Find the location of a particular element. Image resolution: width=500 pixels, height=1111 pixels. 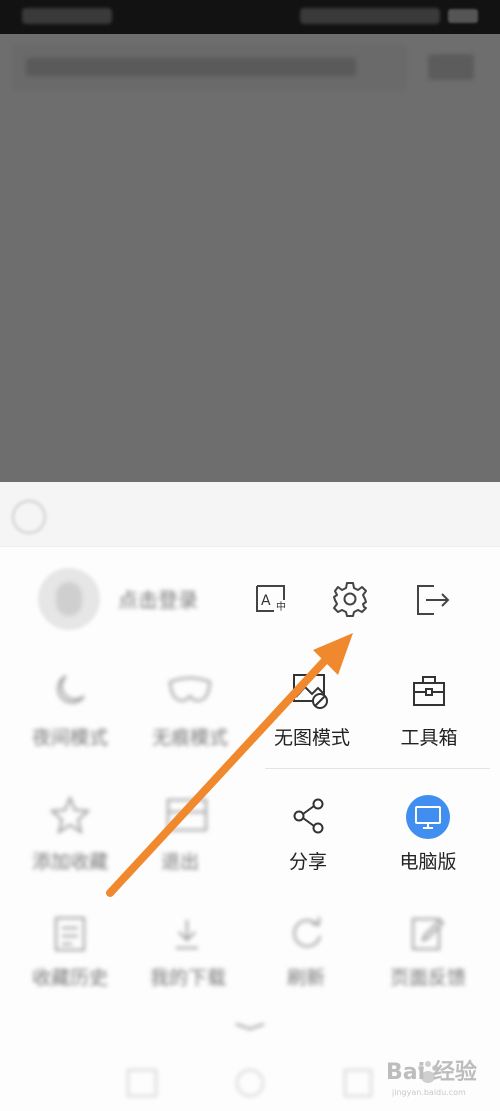

menu-label-add-bookmark: 添加收藏 is located at coordinates (70, 862).